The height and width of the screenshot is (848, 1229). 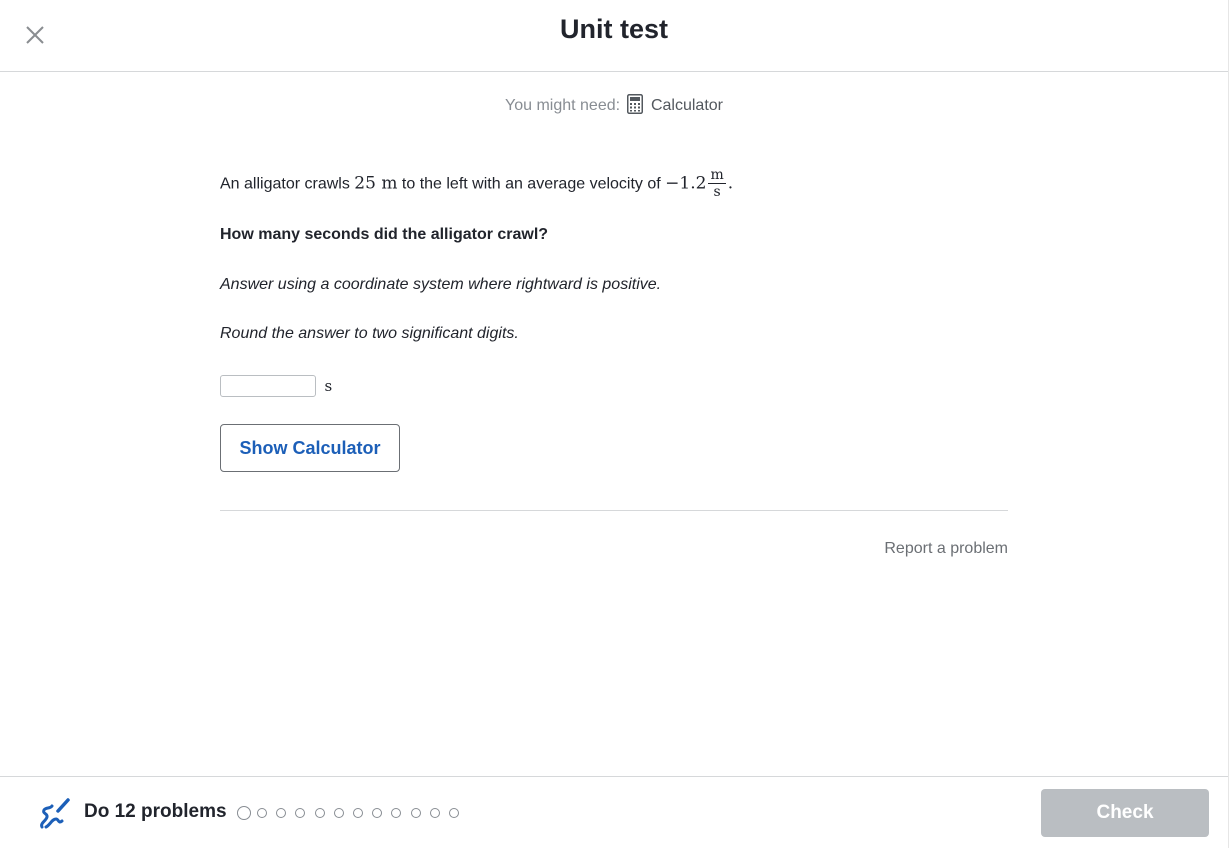 What do you see at coordinates (365, 183) in the screenshot?
I see `distance-value: 25` at bounding box center [365, 183].